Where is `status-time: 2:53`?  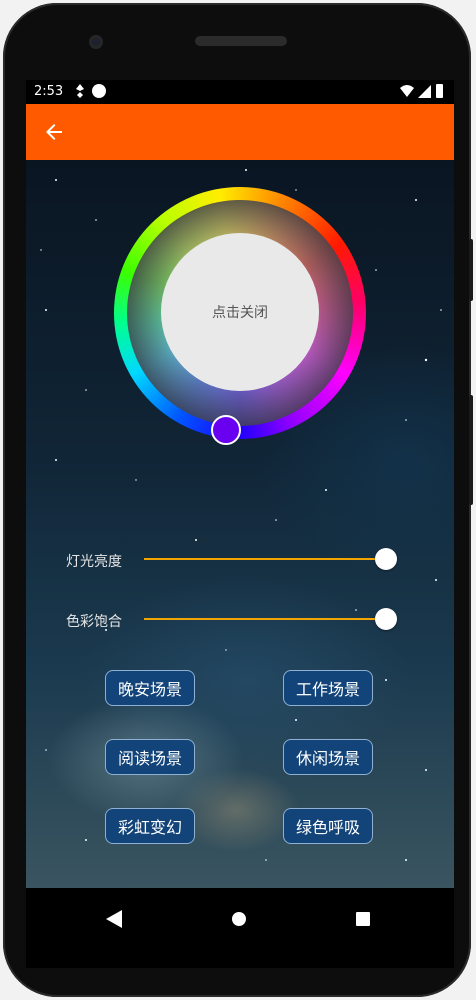 status-time: 2:53 is located at coordinates (49, 91).